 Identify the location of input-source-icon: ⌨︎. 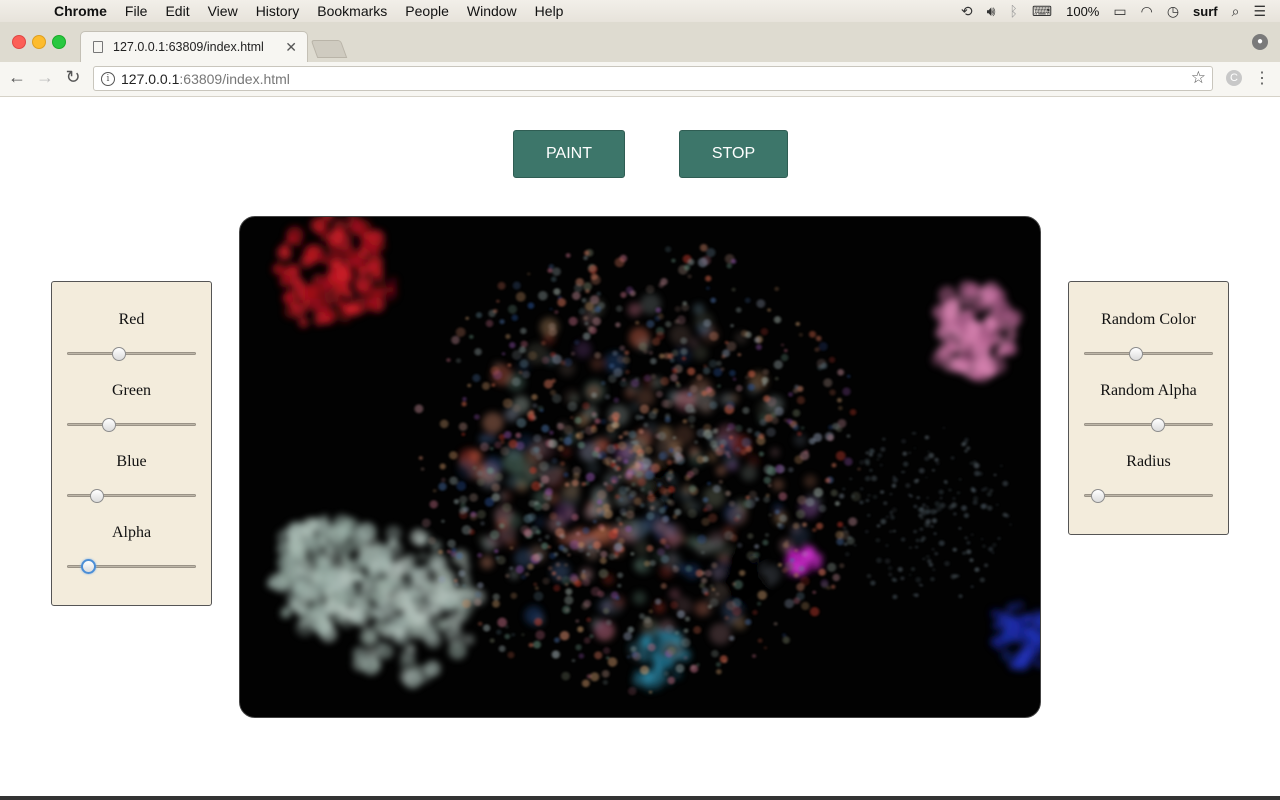
(1042, 11).